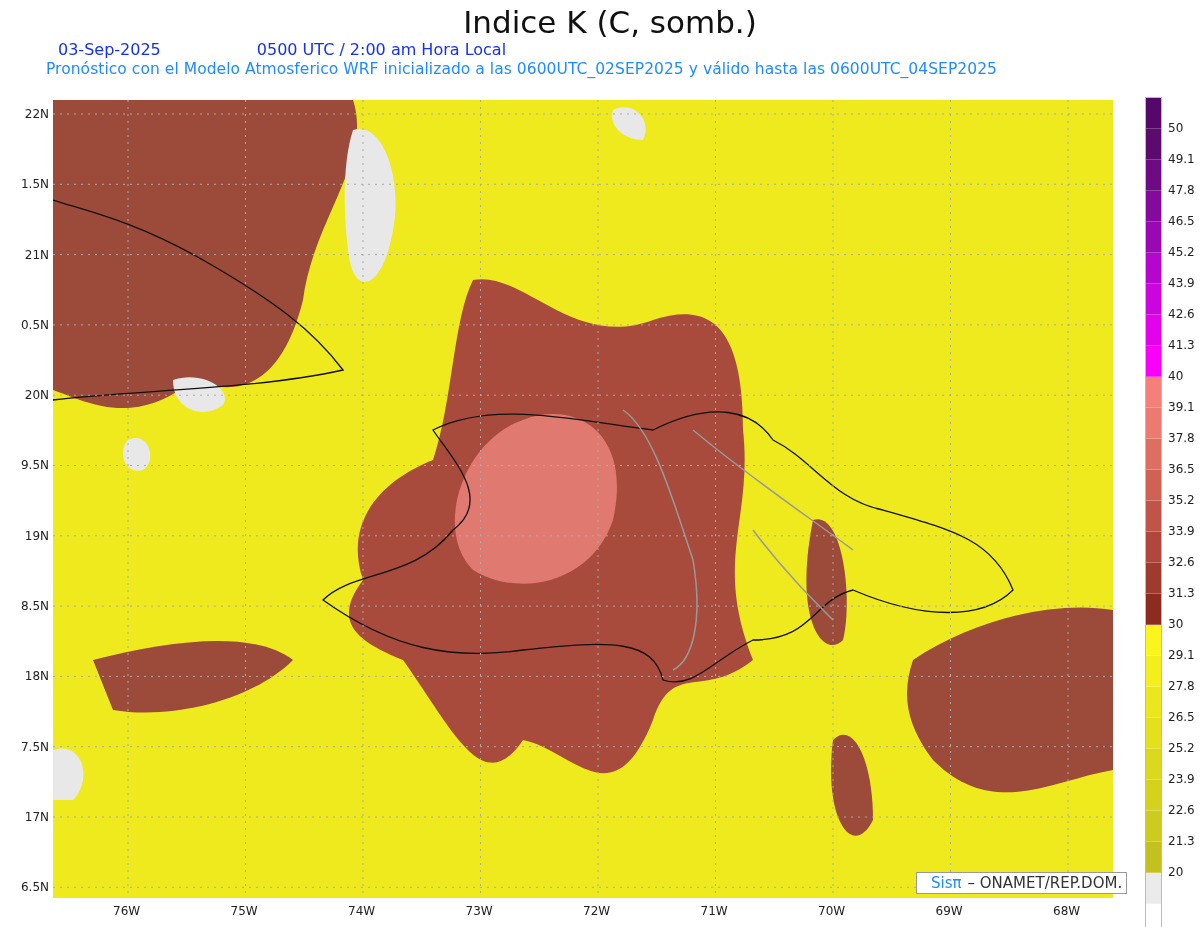  What do you see at coordinates (109, 50) in the screenshot?
I see `date-text: 03-Sep-2025` at bounding box center [109, 50].